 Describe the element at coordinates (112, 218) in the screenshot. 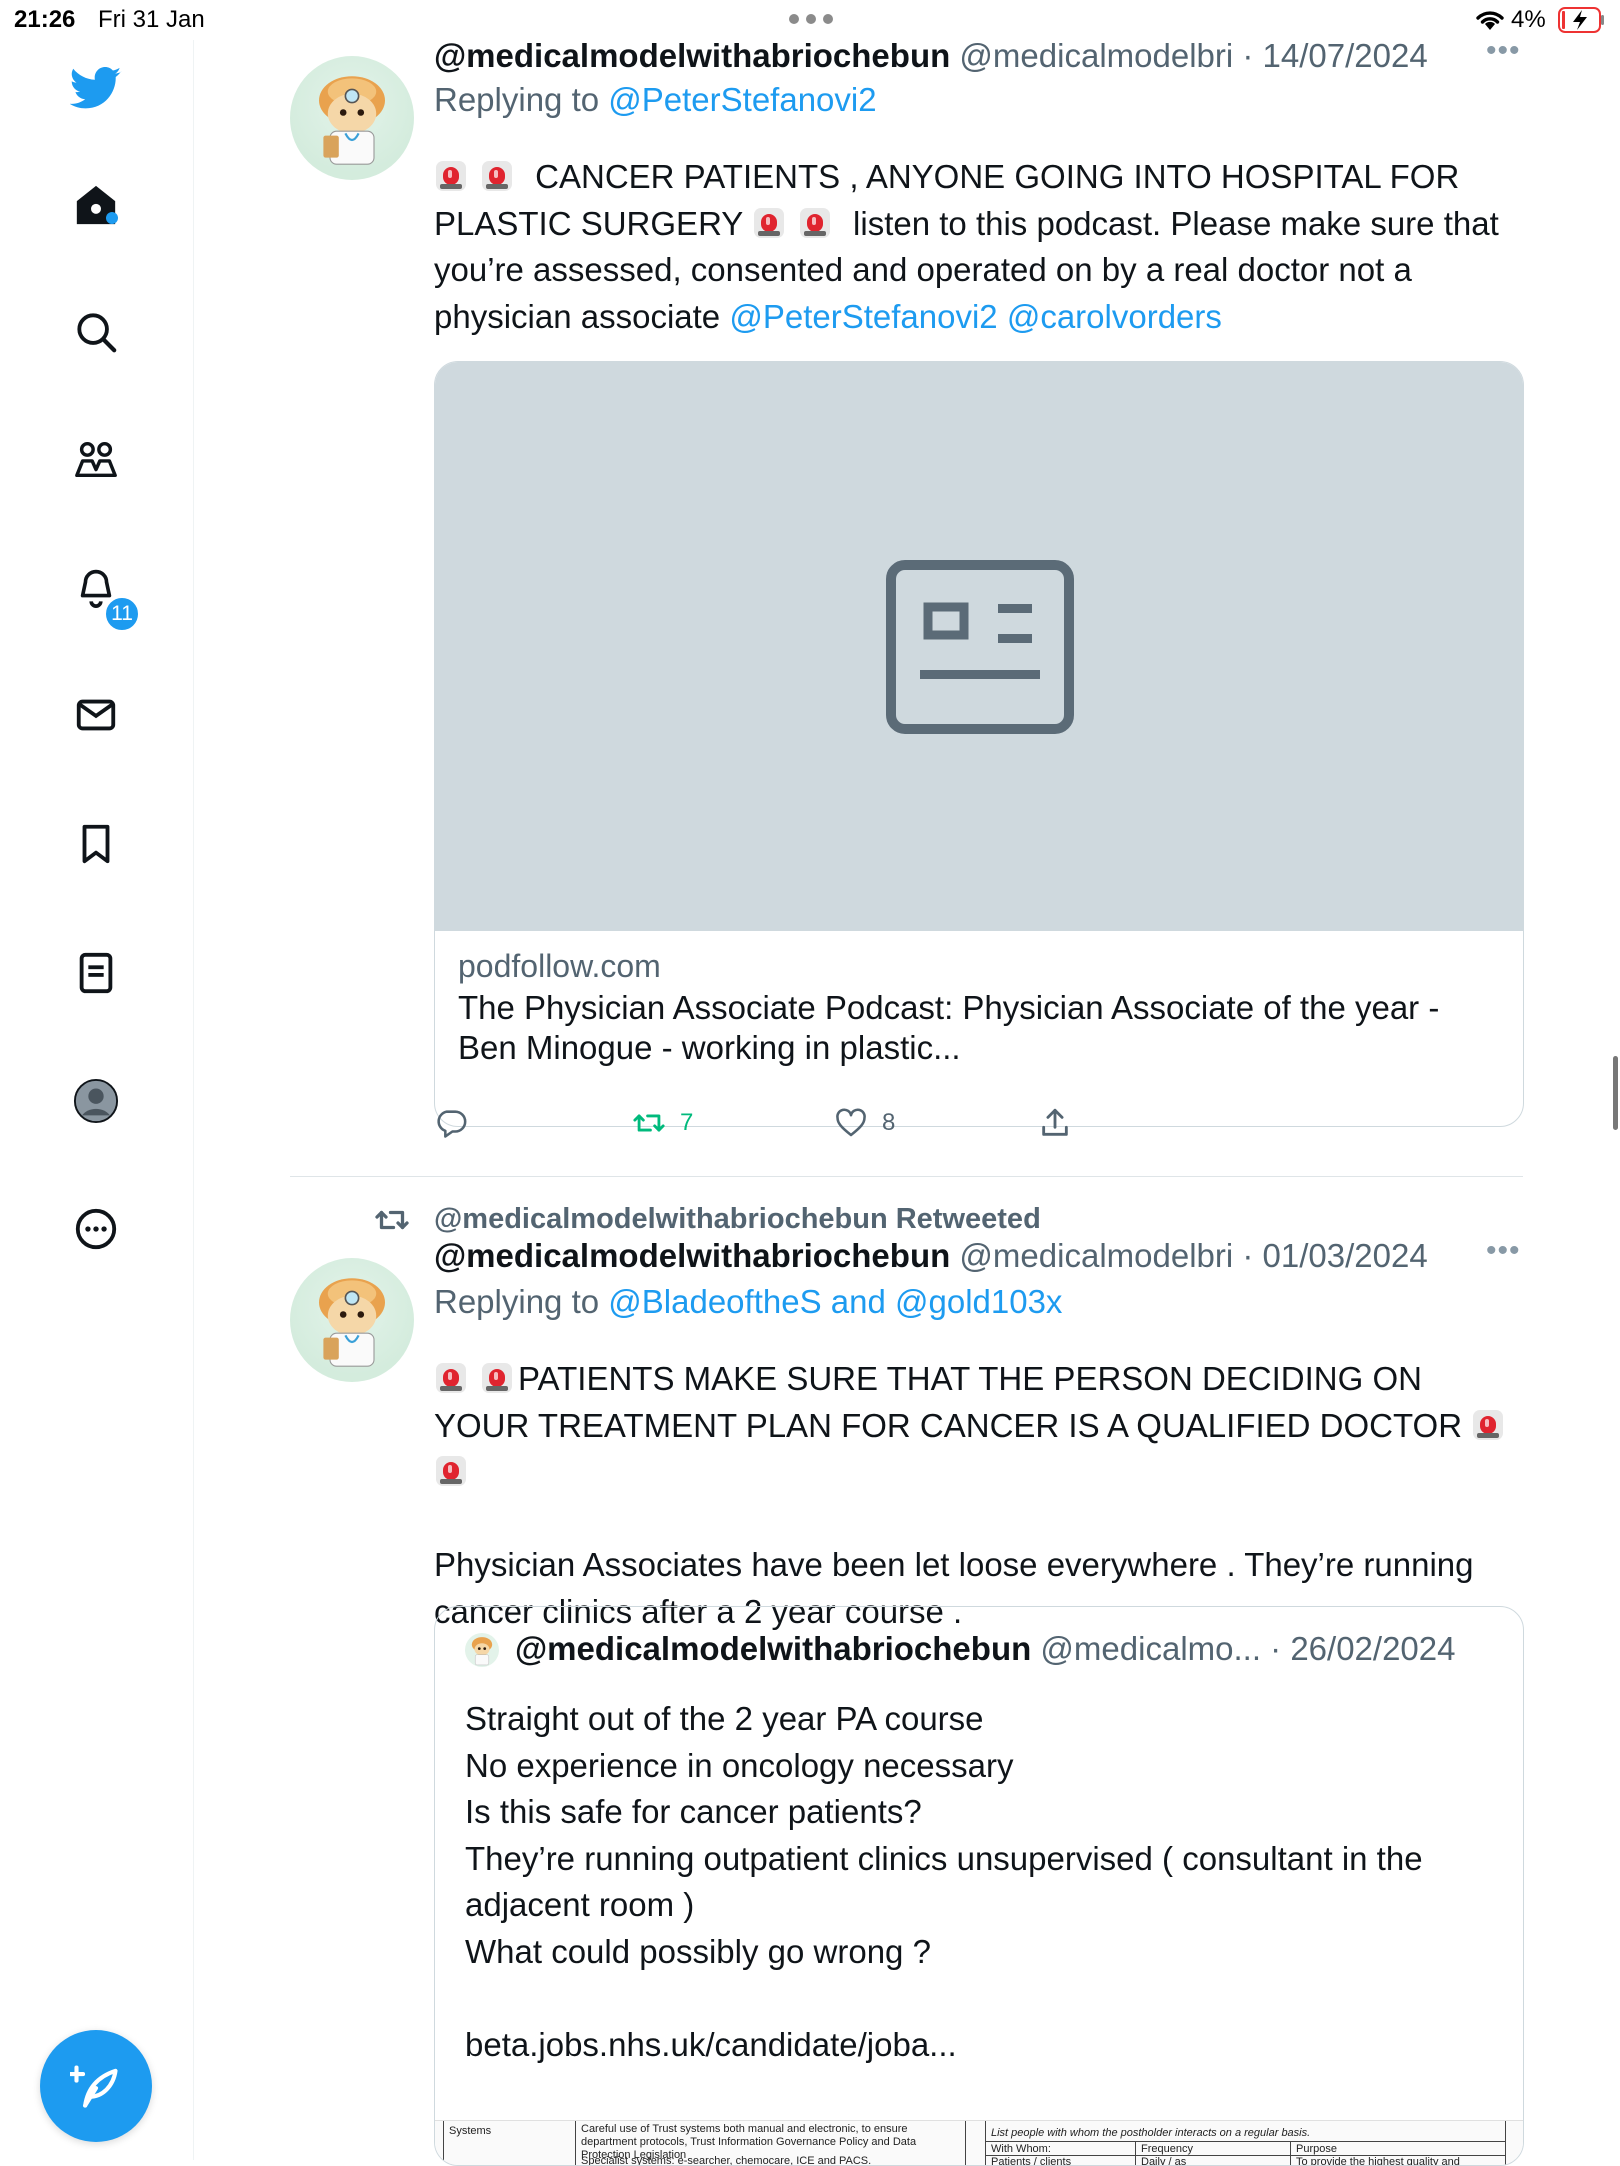

I see `home-unread-dot` at that location.